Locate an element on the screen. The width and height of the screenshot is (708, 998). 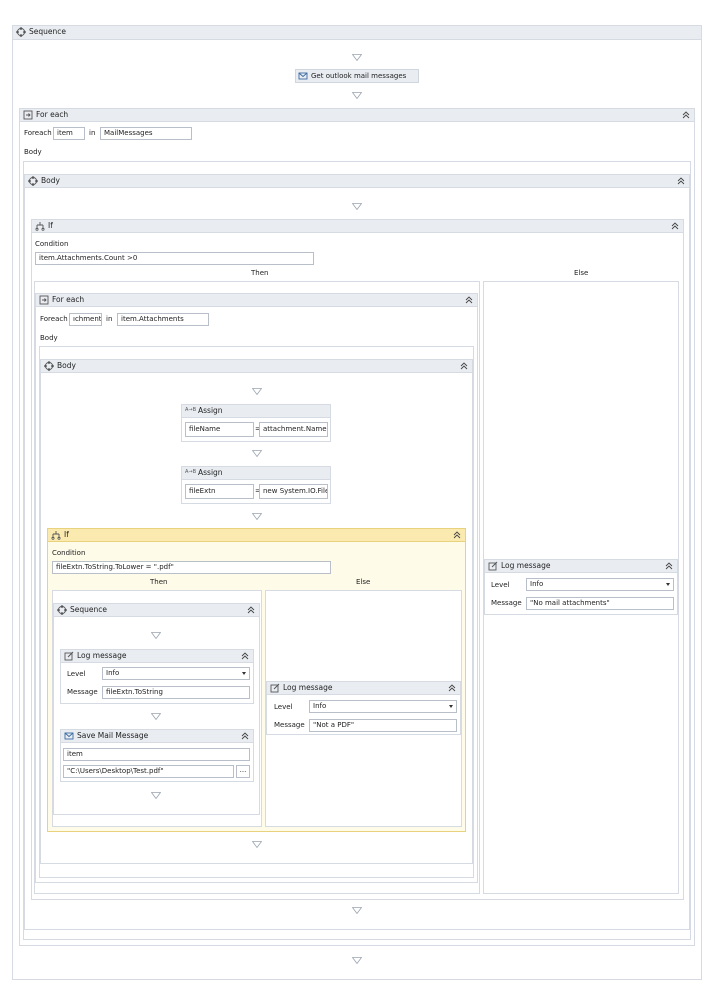
foreach-item-field: ıchment is located at coordinates (85, 319).